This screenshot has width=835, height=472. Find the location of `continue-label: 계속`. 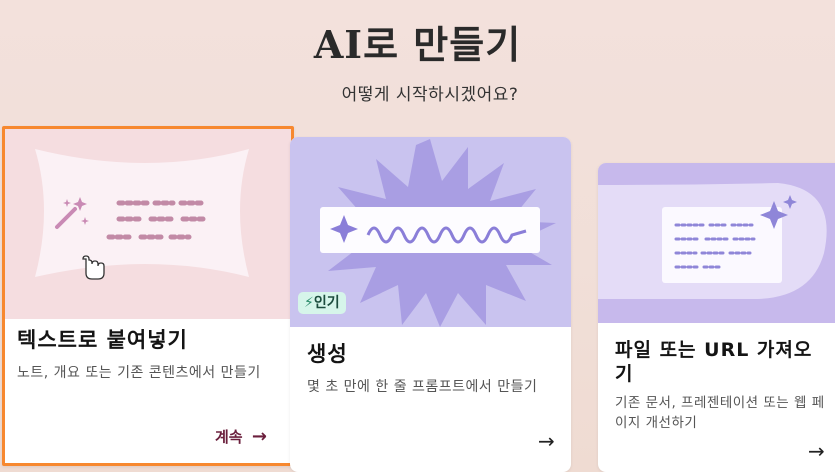

continue-label: 계속 is located at coordinates (229, 437).